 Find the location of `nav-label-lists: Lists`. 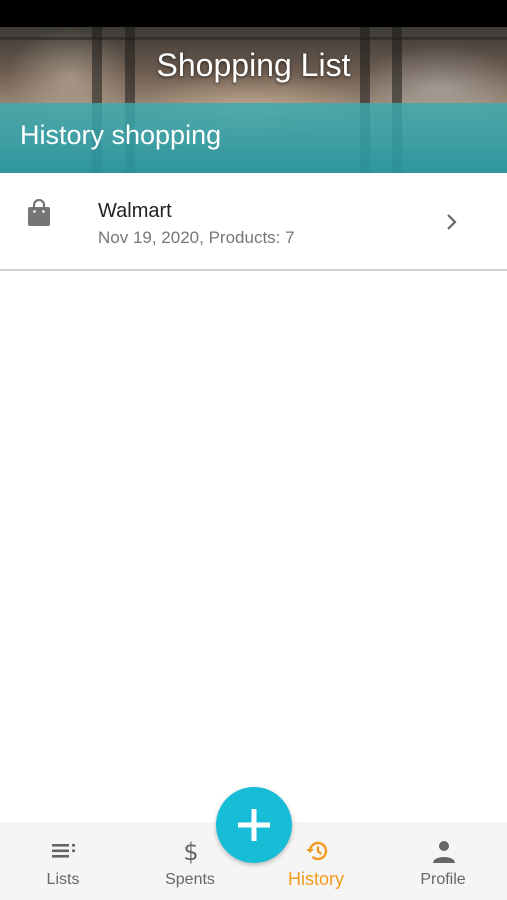

nav-label-lists: Lists is located at coordinates (63, 879).